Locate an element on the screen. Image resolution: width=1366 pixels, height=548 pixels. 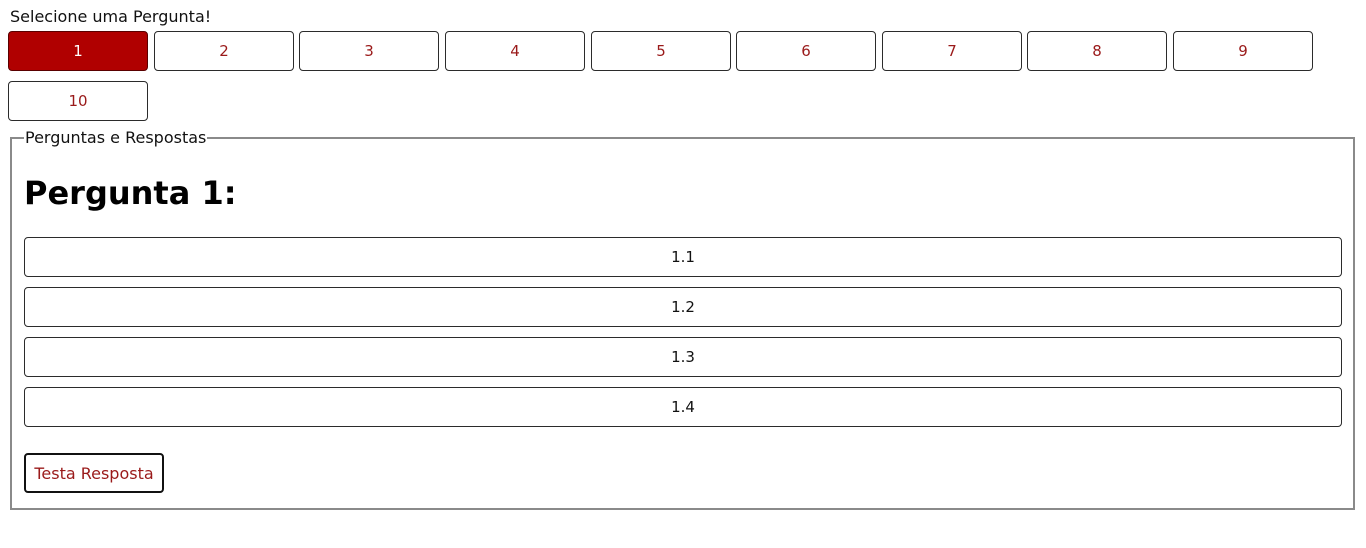
question-button-5: 5 is located at coordinates (661, 51).